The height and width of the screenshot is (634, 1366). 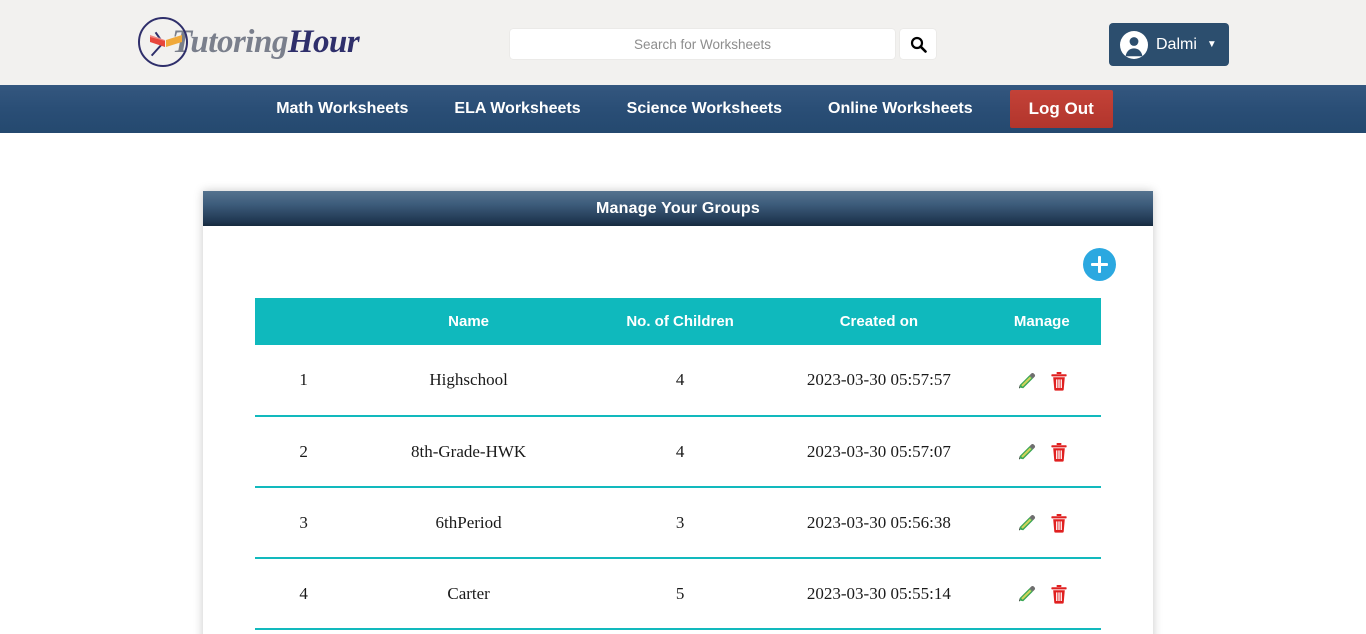 What do you see at coordinates (704, 109) in the screenshot?
I see `nav-item-science-worksheets: Science Worksheets` at bounding box center [704, 109].